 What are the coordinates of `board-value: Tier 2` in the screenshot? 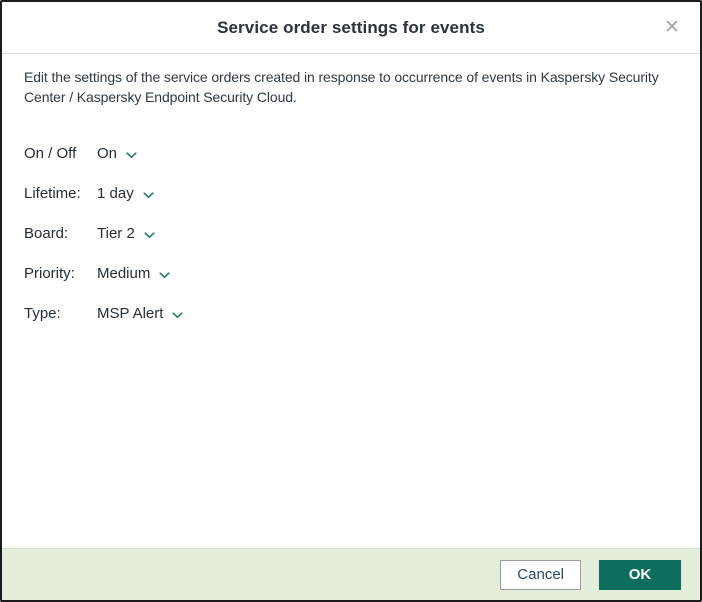 It's located at (116, 233).